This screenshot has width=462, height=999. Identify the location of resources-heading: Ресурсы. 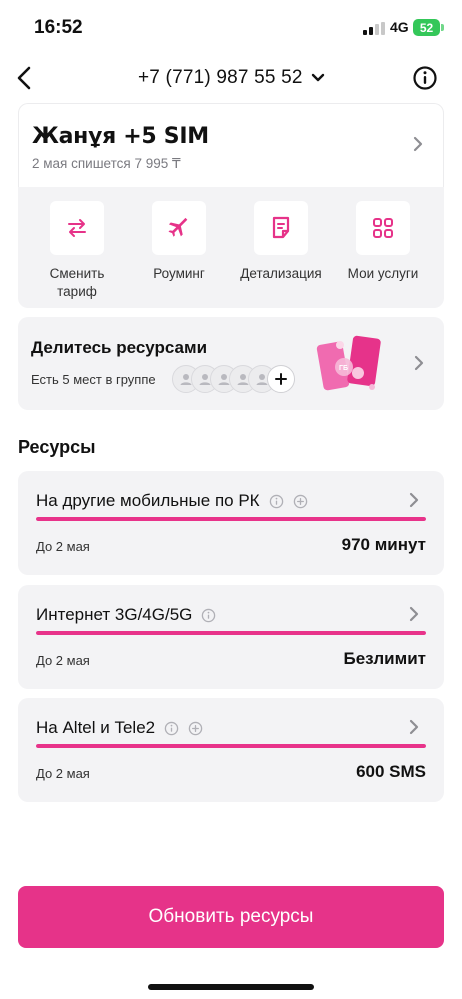
(57, 447).